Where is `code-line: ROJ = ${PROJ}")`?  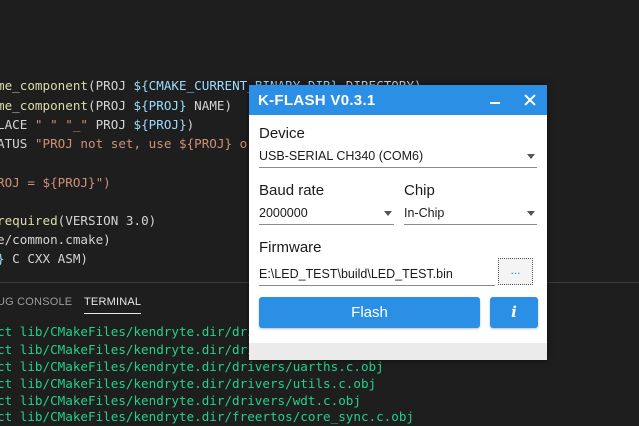
code-line: ROJ = ${PROJ}") is located at coordinates (55, 182).